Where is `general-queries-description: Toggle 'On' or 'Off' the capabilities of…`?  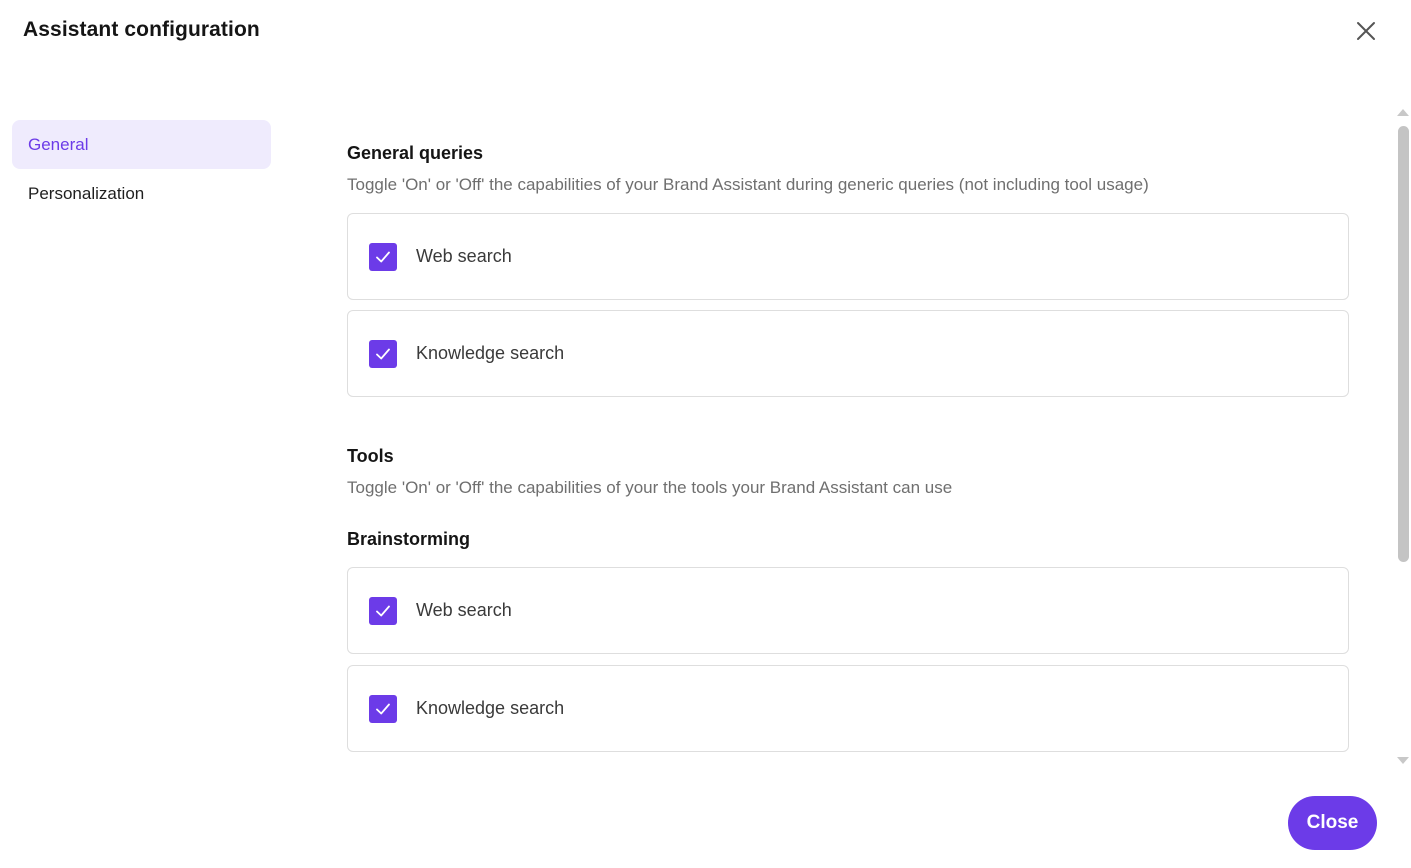 general-queries-description: Toggle 'On' or 'Off' the capabilities of… is located at coordinates (748, 184).